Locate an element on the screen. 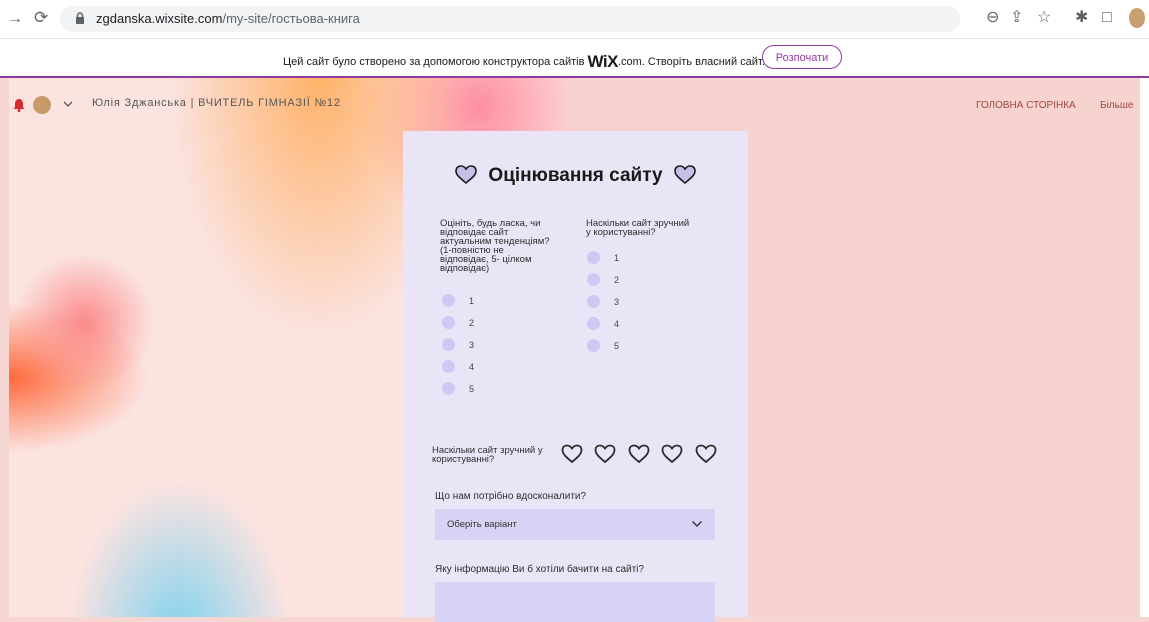 The height and width of the screenshot is (622, 1149). question-heart-rating: Наскільки сайт зручний у користуванні? is located at coordinates (487, 455).